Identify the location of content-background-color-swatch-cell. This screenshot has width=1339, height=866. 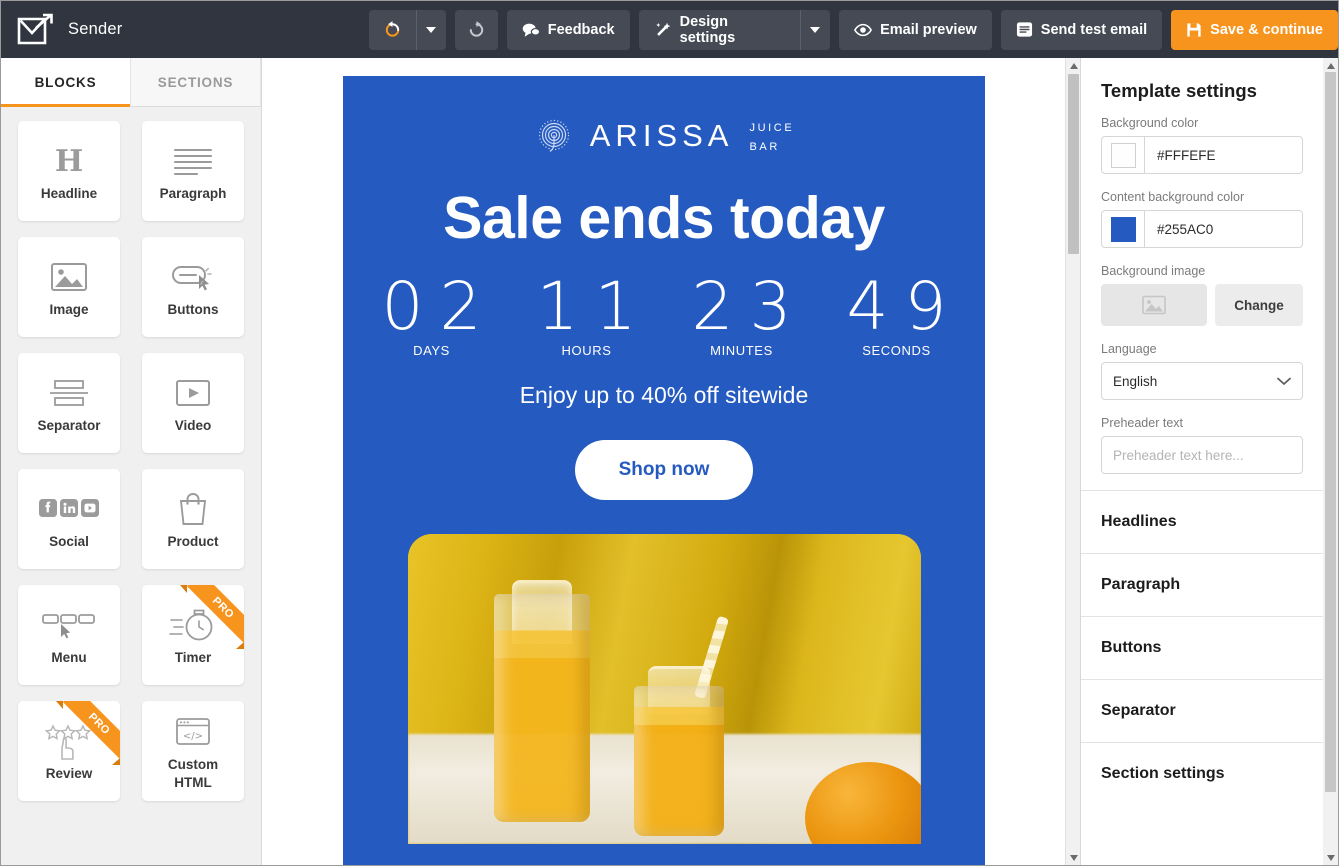
(1123, 229).